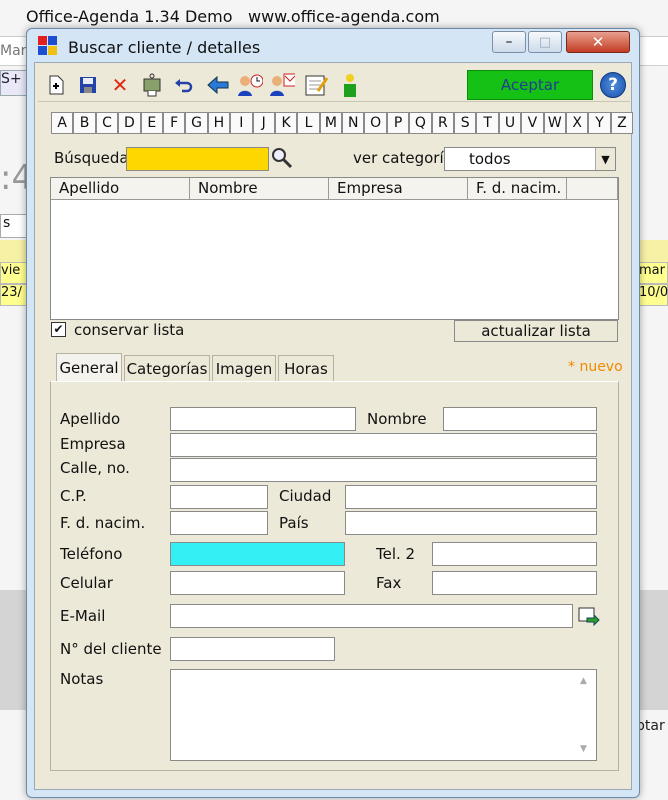 This screenshot has width=668, height=800. Describe the element at coordinates (585, 715) in the screenshot. I see `notas-scrollbar: ▲ ▼` at that location.